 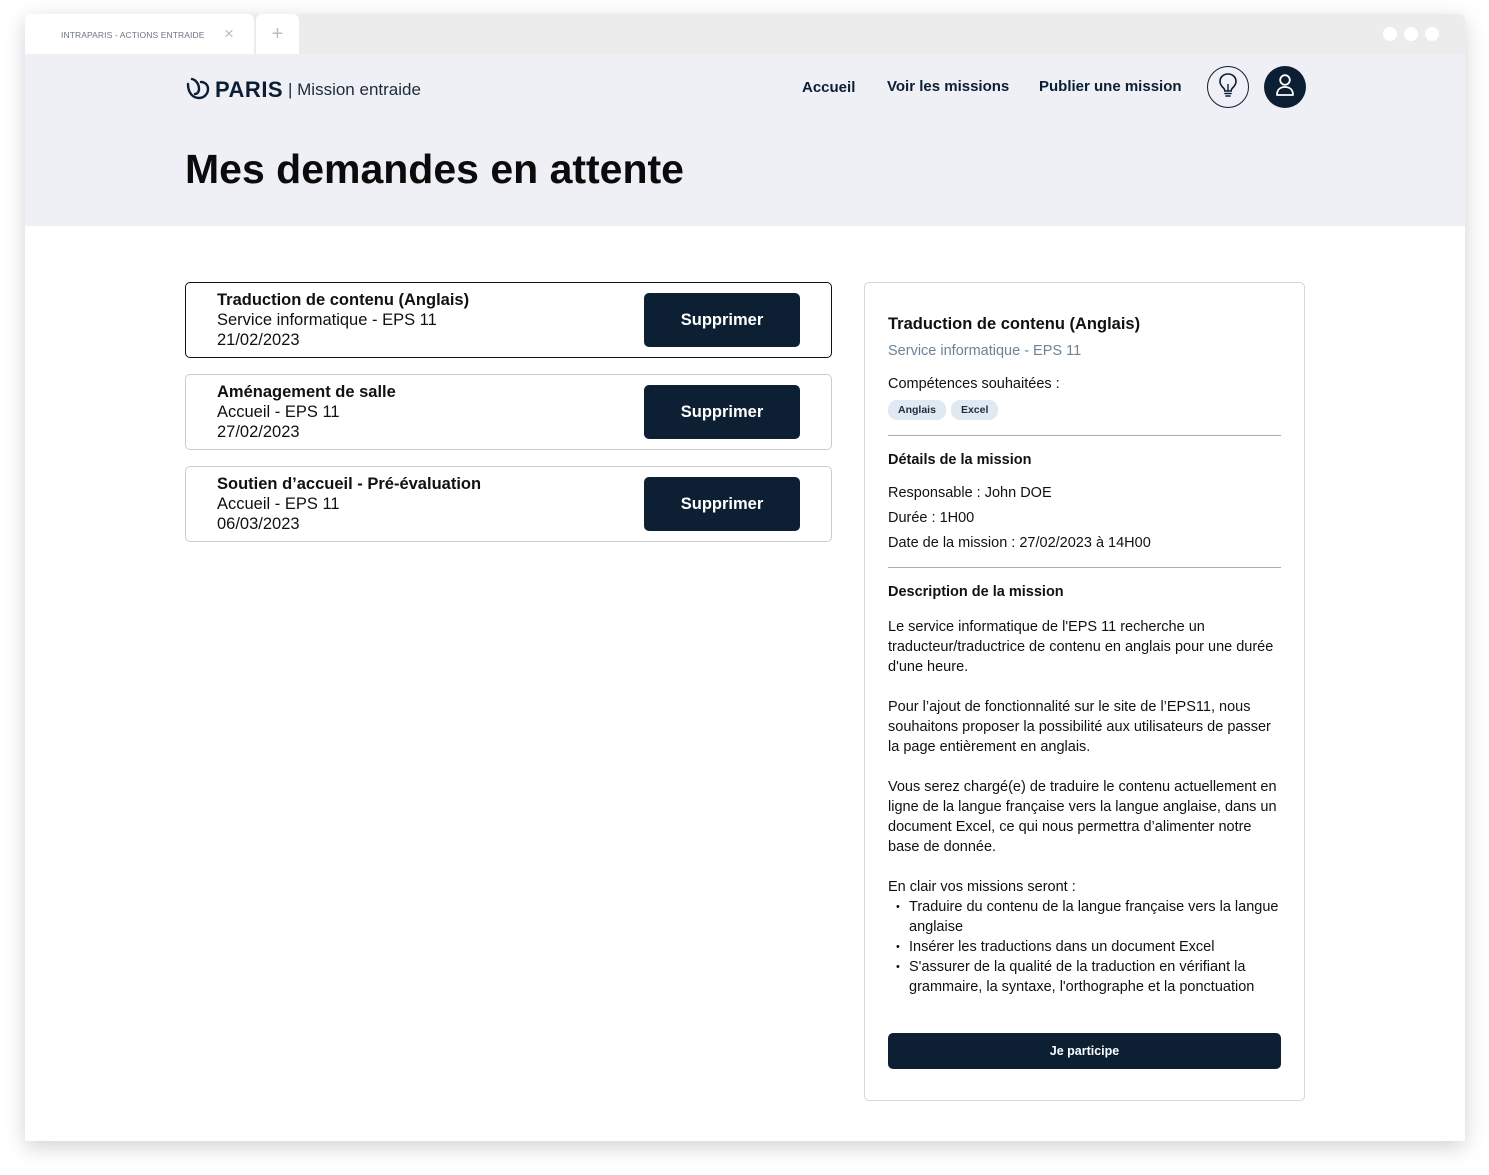 I want to click on browser-tab-bar: INTRAPARIS - ACTIONS ENTRAIDE × +, so click(x=745, y=34).